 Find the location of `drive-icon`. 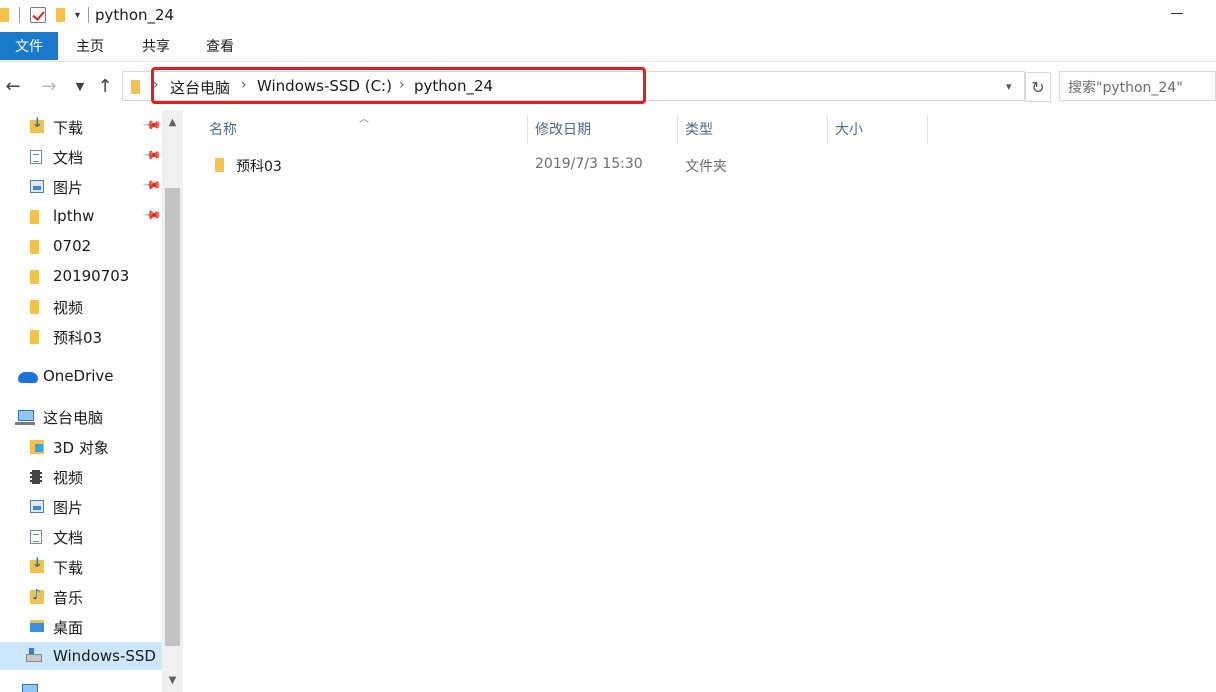

drive-icon is located at coordinates (34, 655).